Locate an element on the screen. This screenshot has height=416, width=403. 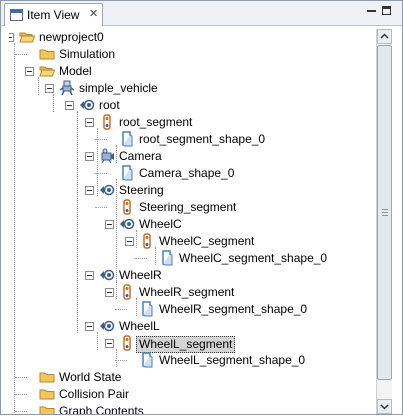
tree-item-label: WheelL_segment is located at coordinates (186, 344).